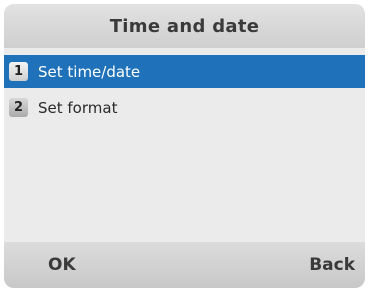  I want to click on ok-softkey: OK, so click(62, 265).